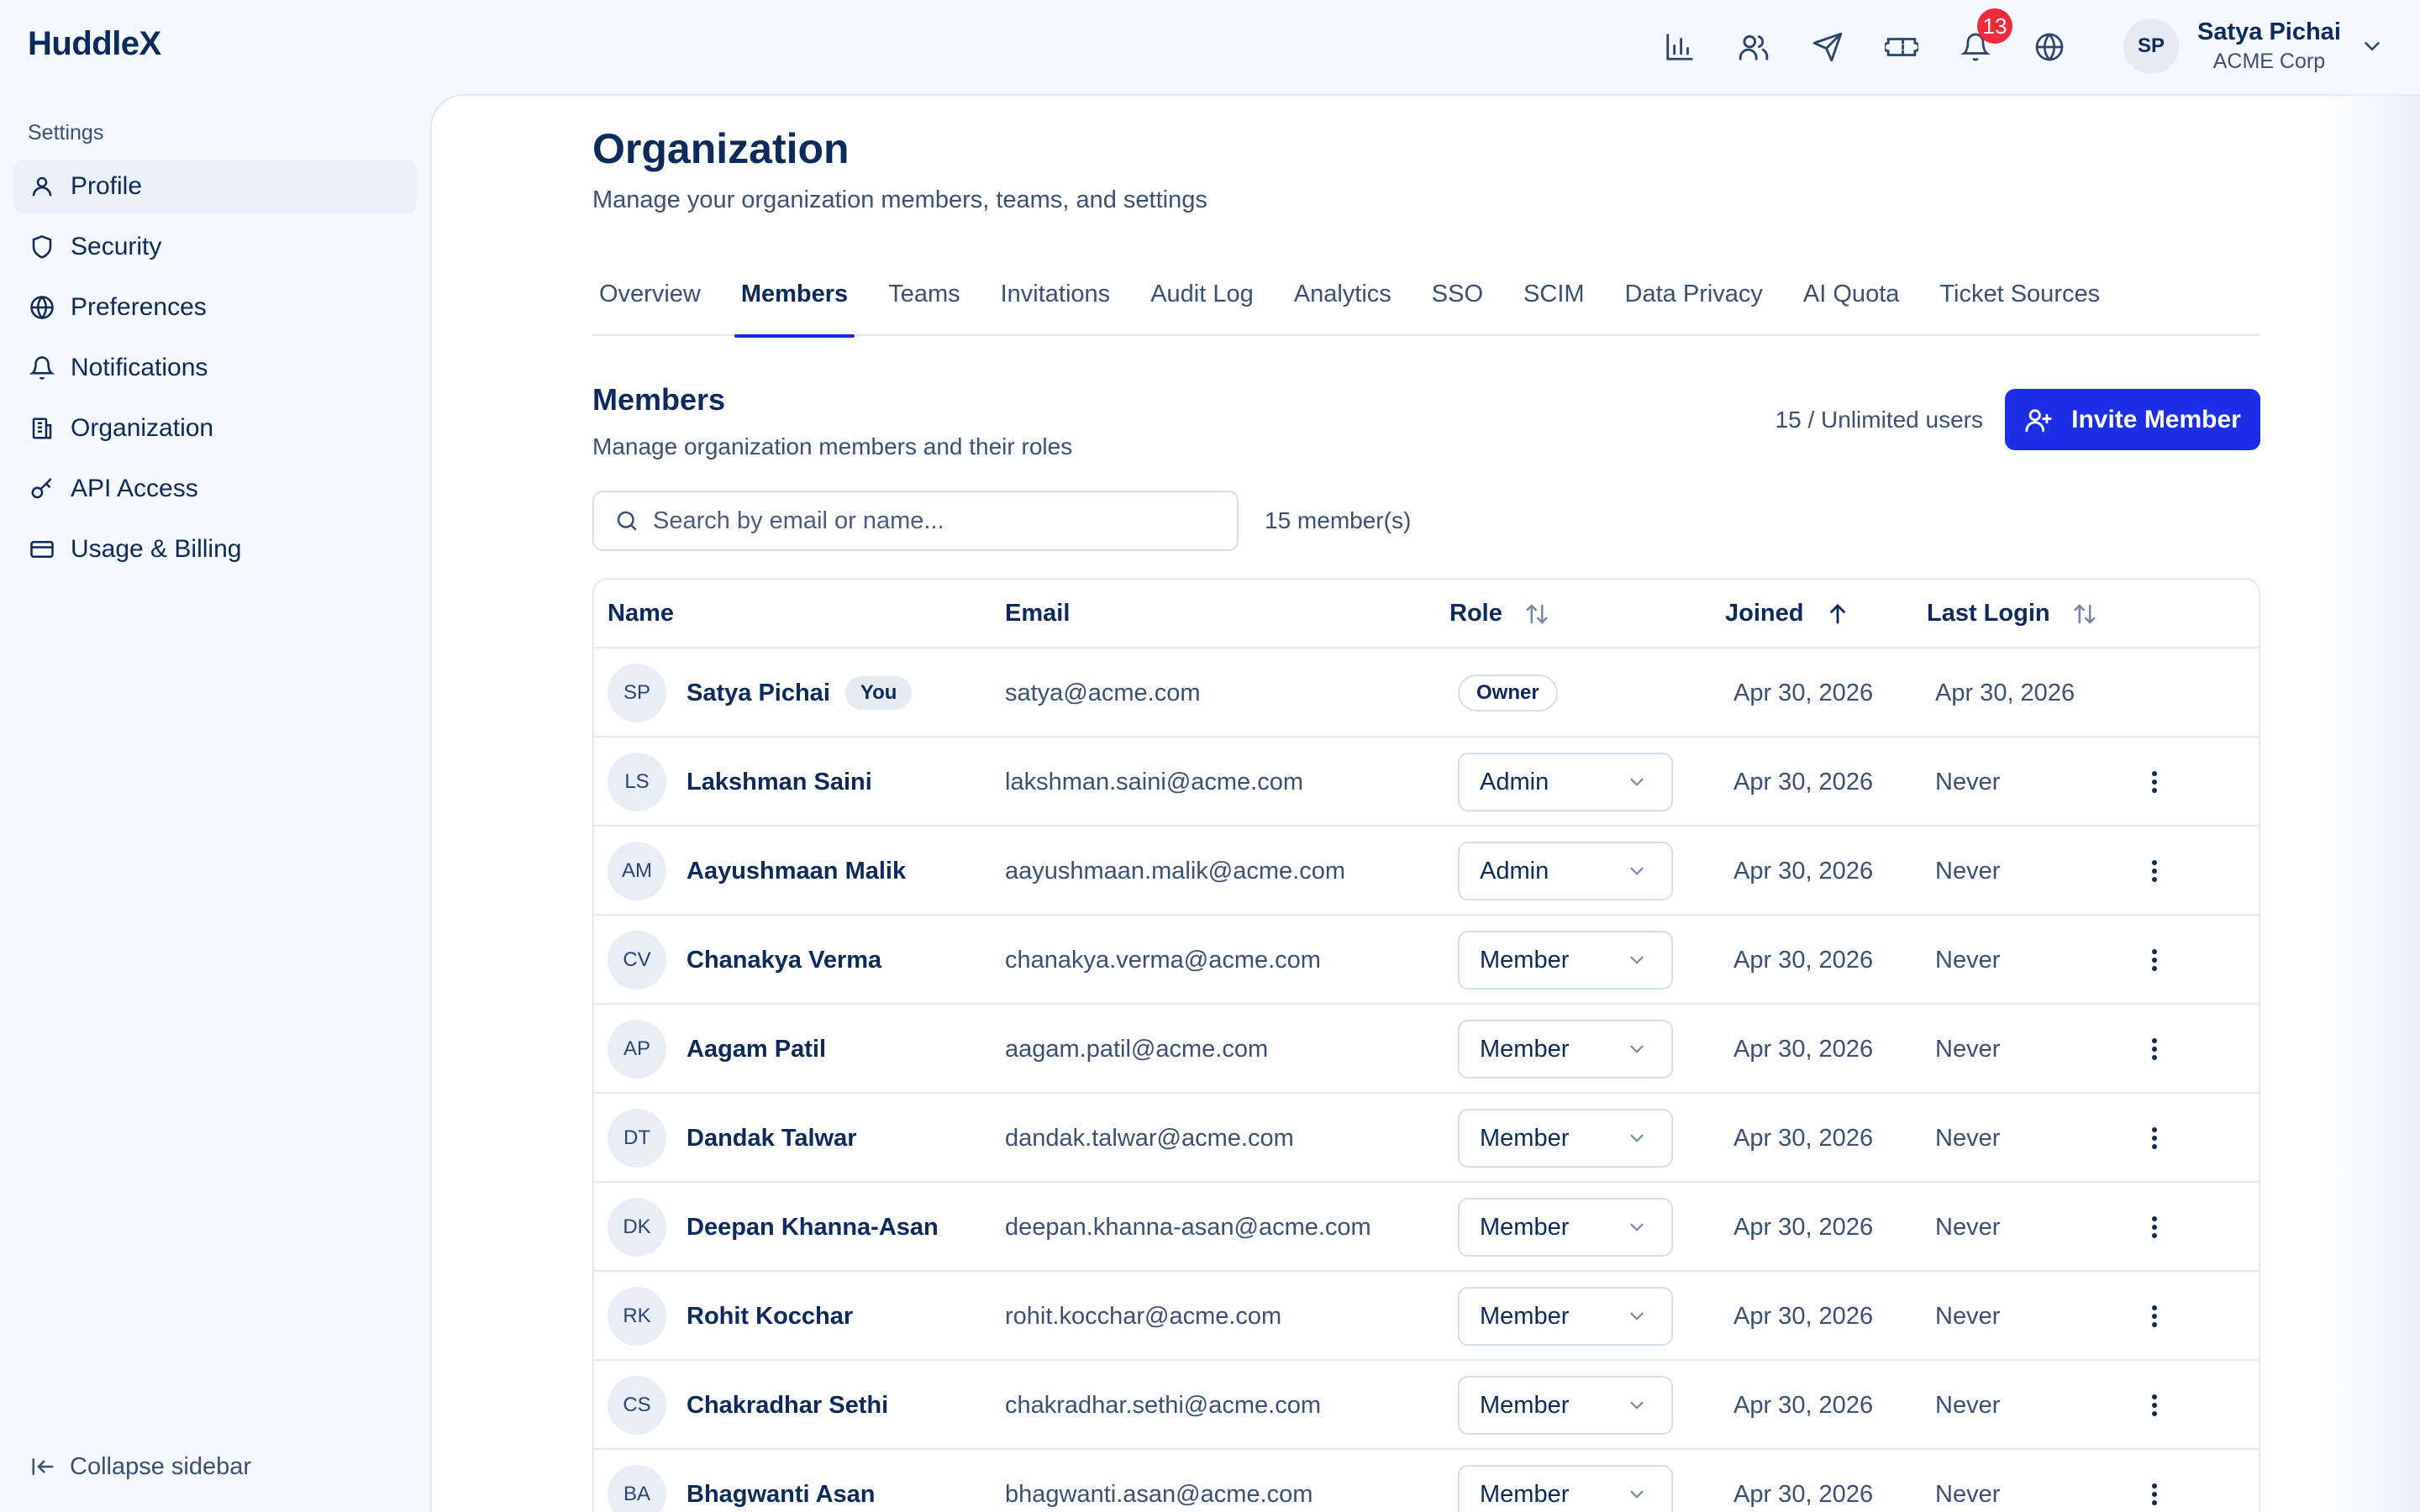 This screenshot has height=1512, width=2420. Describe the element at coordinates (2132, 419) in the screenshot. I see `invite-member-button: Invite Member` at that location.